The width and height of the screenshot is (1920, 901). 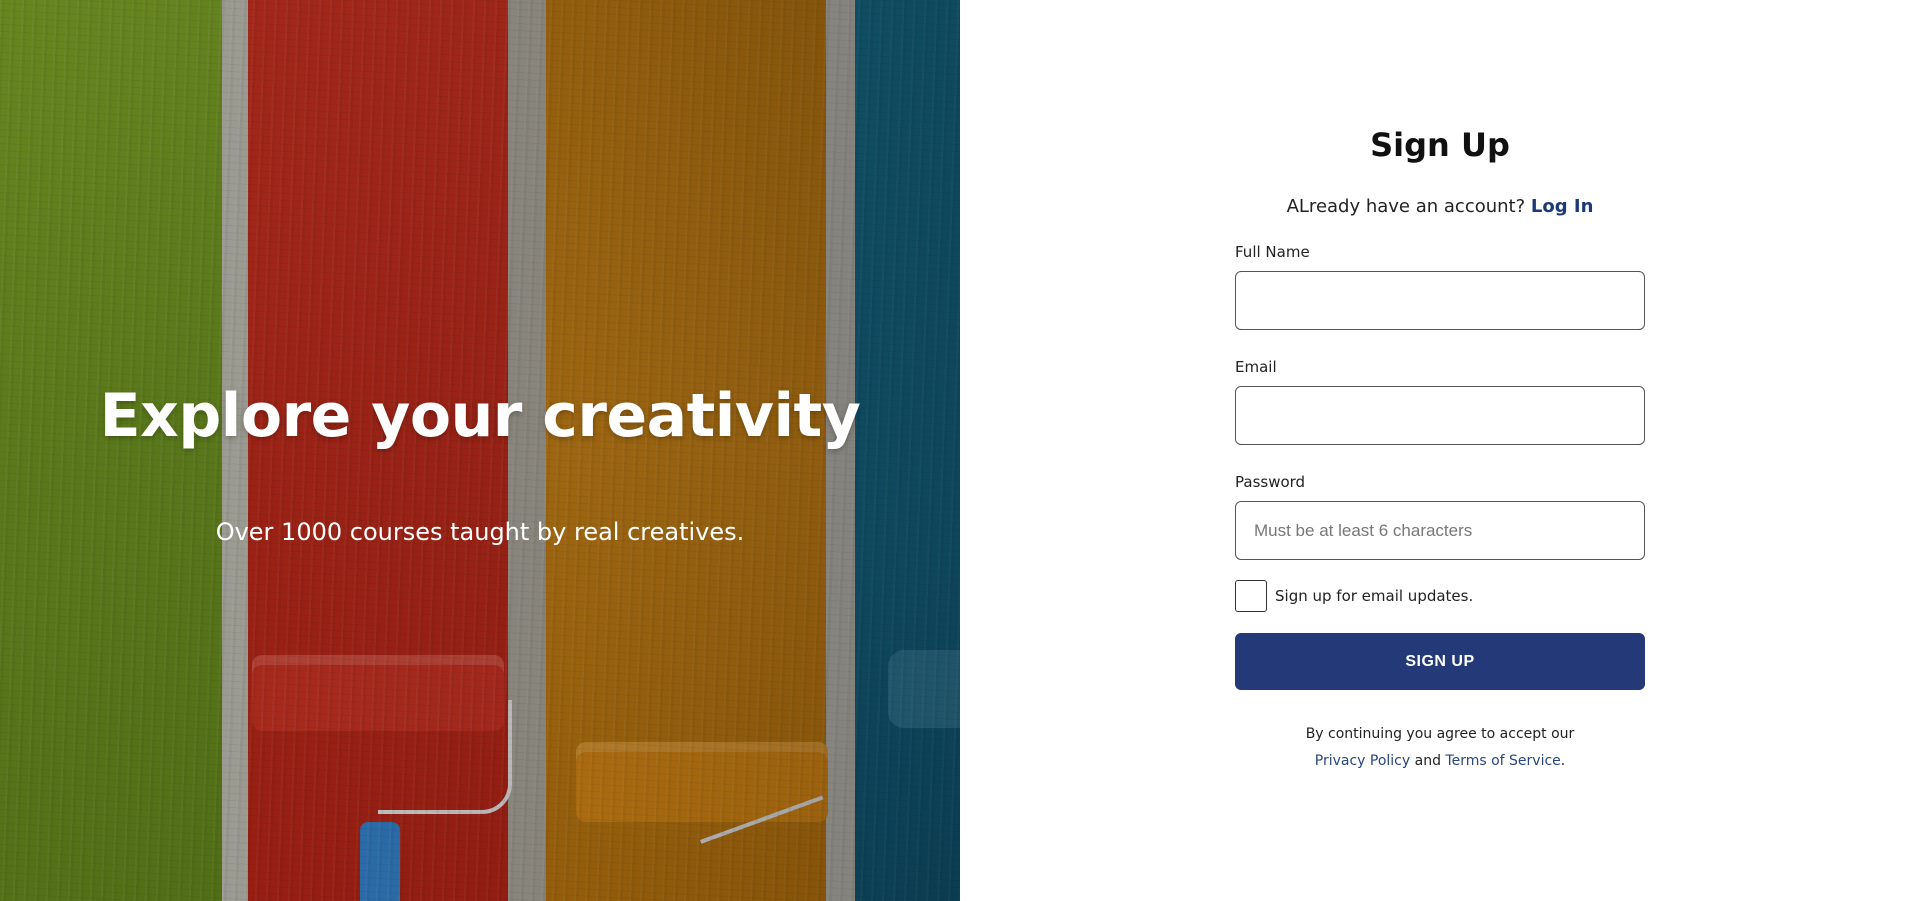 I want to click on email-input, so click(x=1440, y=415).